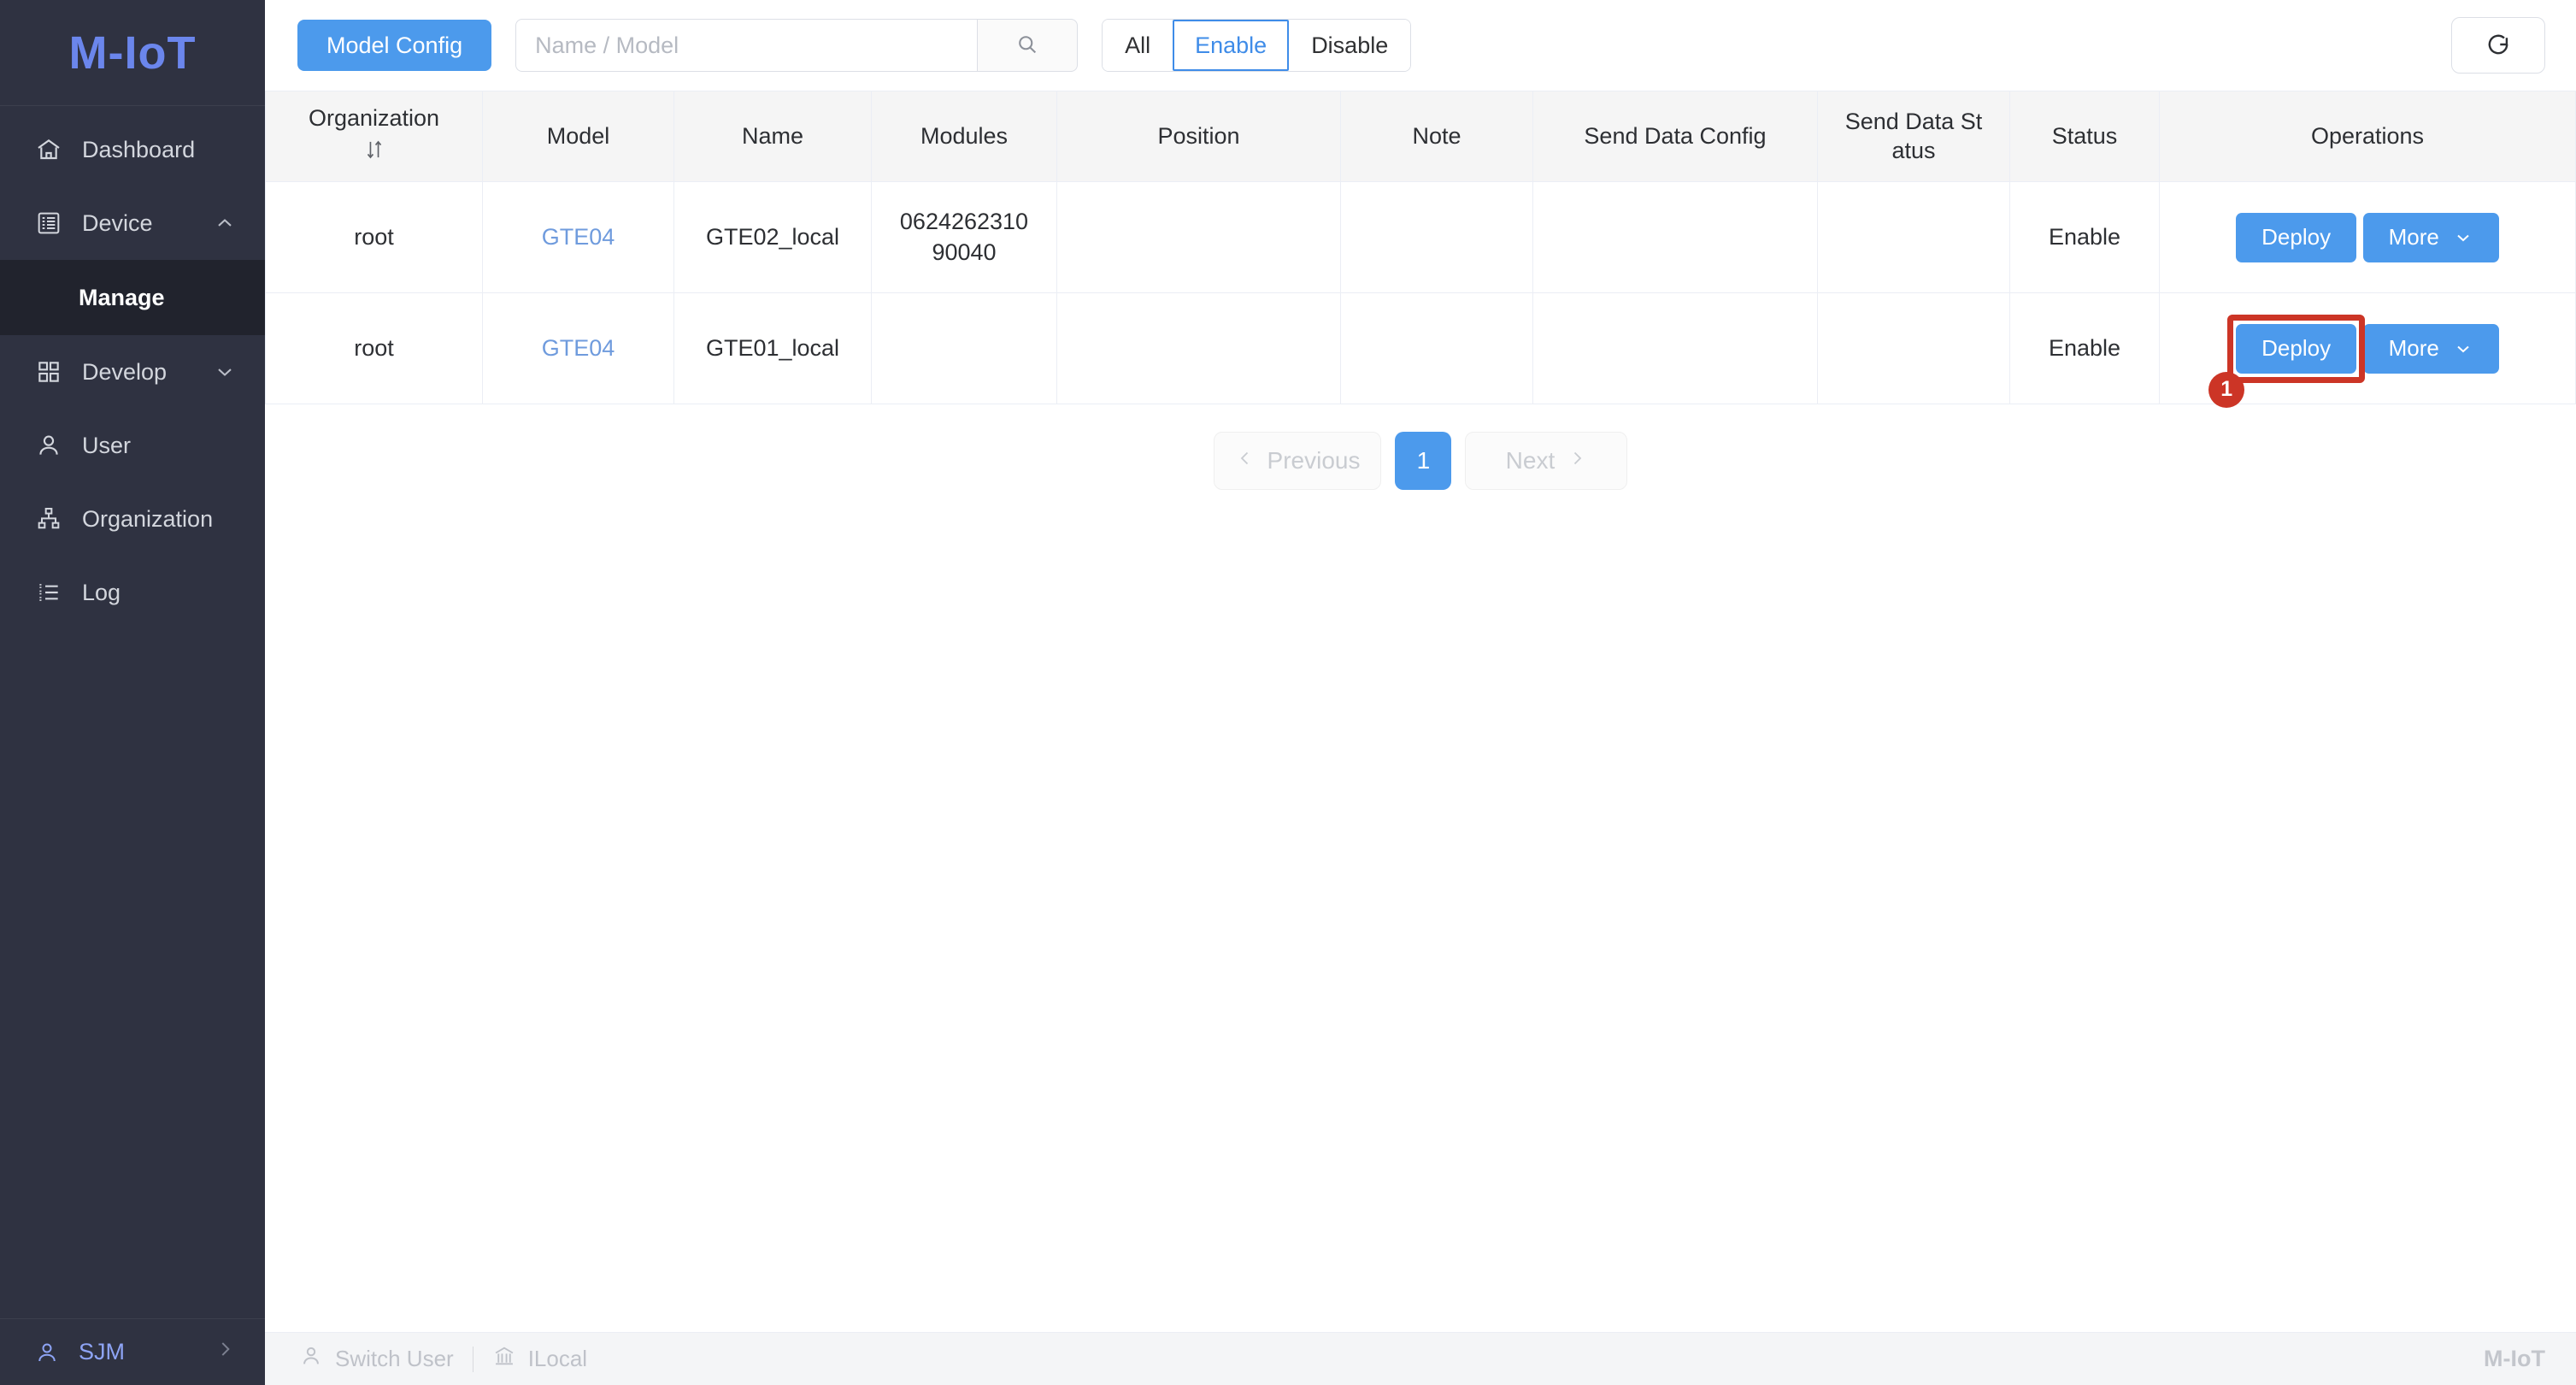 The height and width of the screenshot is (1385, 2576). Describe the element at coordinates (1675, 136) in the screenshot. I see `column-header-send-data-config: Send Data Config` at that location.